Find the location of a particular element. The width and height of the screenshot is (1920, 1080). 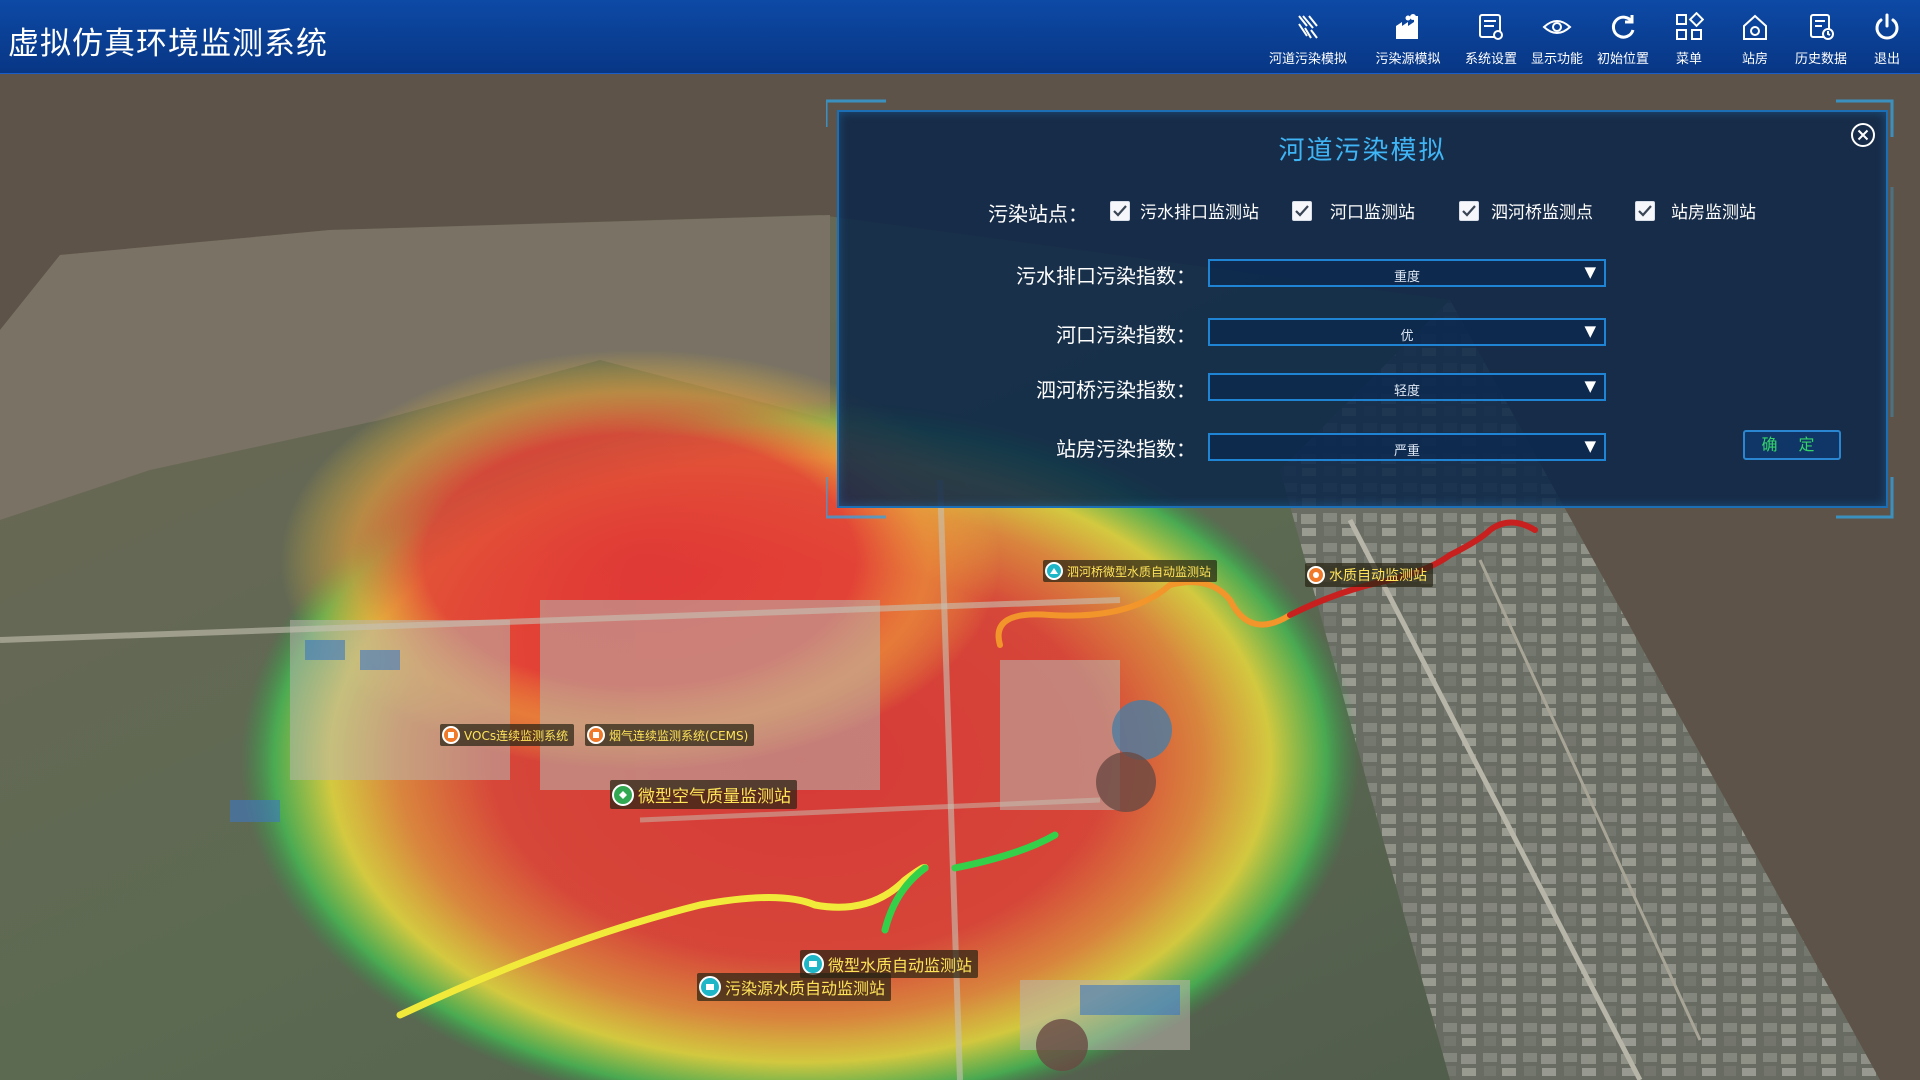

toolbar-label: 系统设置 is located at coordinates (1490, 59).